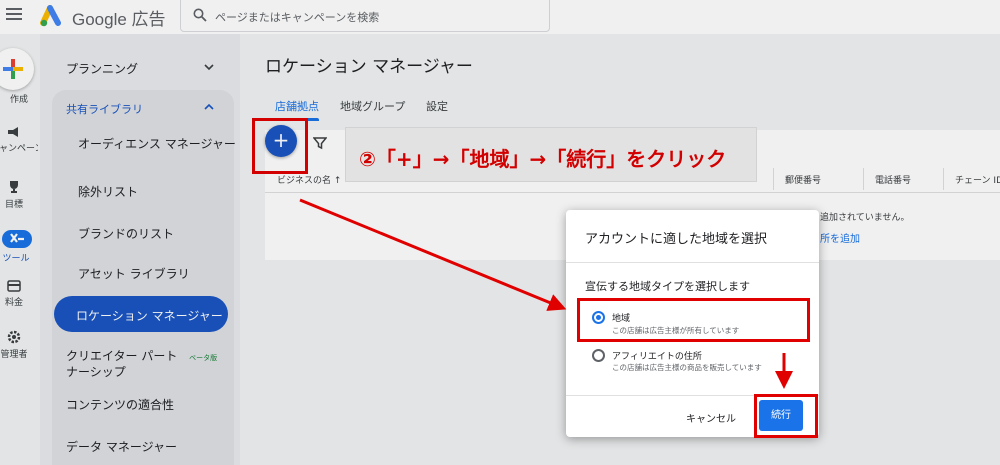 The image size is (1000, 465). I want to click on region-option-highlight, so click(693, 320).